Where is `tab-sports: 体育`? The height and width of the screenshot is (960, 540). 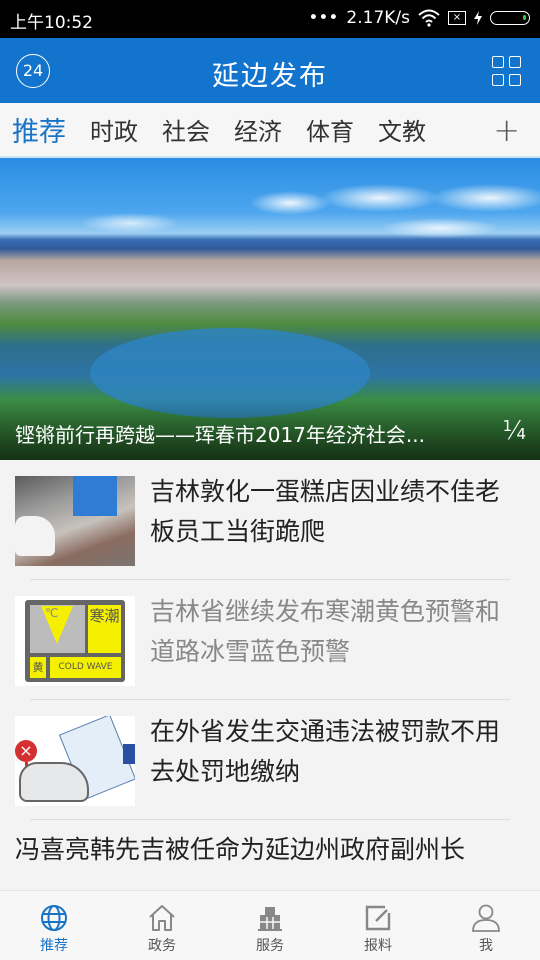
tab-sports: 体育 is located at coordinates (330, 129).